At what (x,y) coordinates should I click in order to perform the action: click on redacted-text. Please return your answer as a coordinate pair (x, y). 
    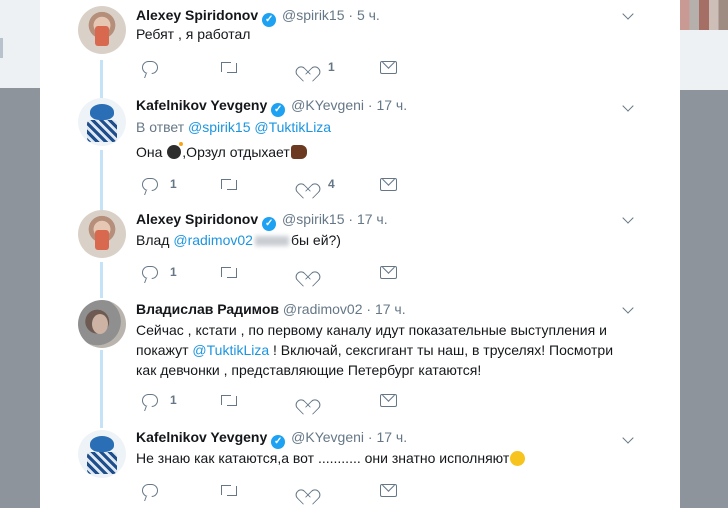
    Looking at the image, I should click on (271, 241).